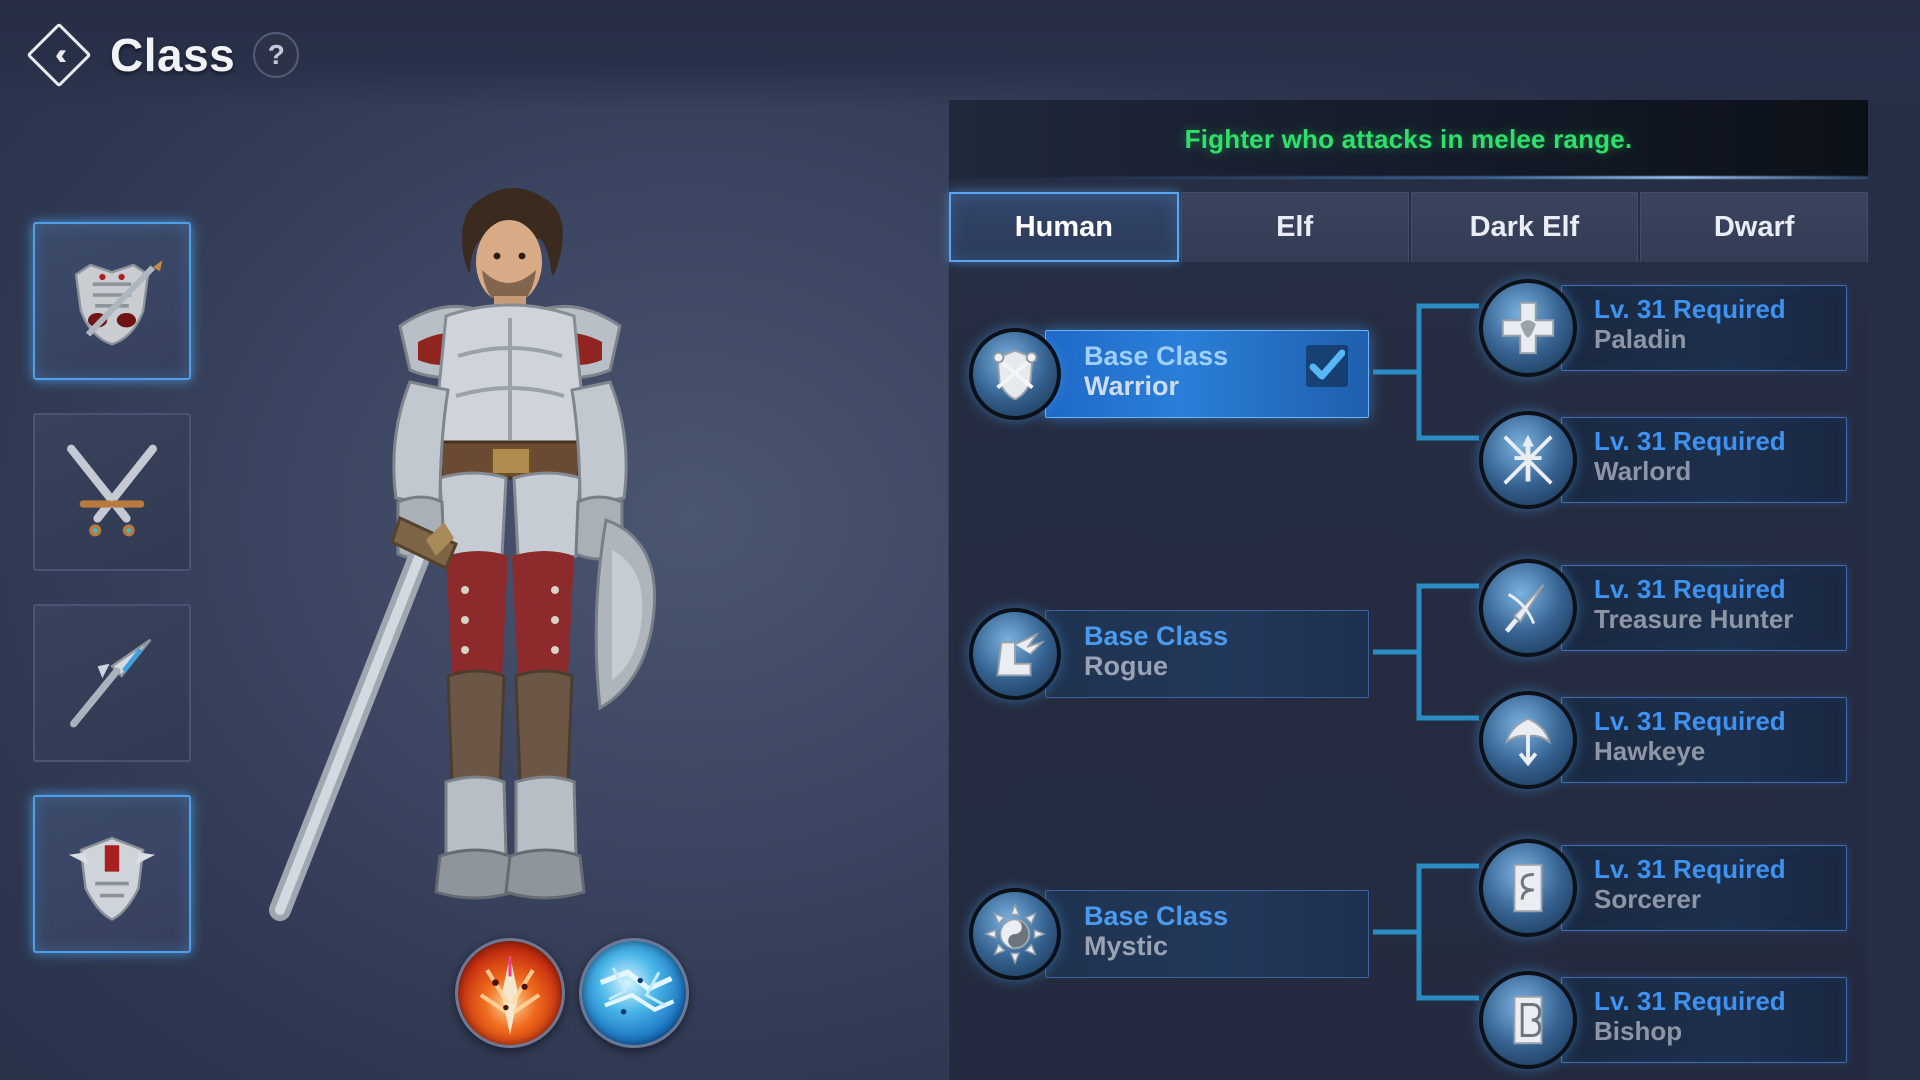  I want to click on scroll-b-icon, so click(1528, 1020).